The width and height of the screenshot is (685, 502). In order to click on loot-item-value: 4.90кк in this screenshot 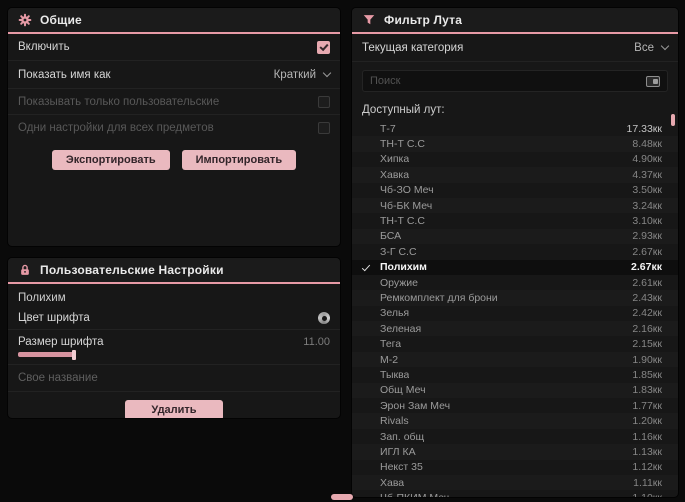, I will do `click(647, 159)`.